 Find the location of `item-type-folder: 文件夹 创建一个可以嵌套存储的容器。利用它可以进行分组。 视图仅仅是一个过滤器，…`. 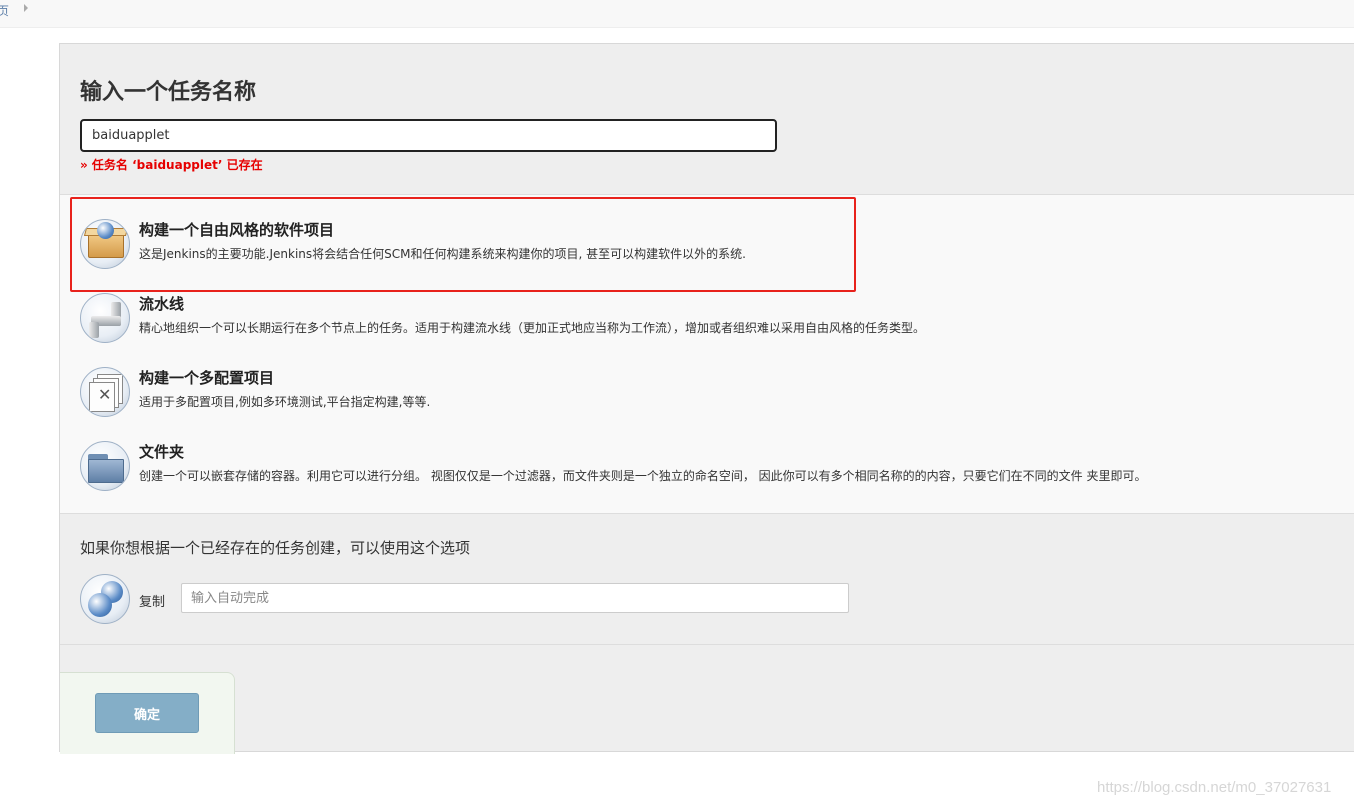

item-type-folder: 文件夹 创建一个可以嵌套存储的容器。利用它可以进行分组。 视图仅仅是一个过滤器，… is located at coordinates (707, 477).